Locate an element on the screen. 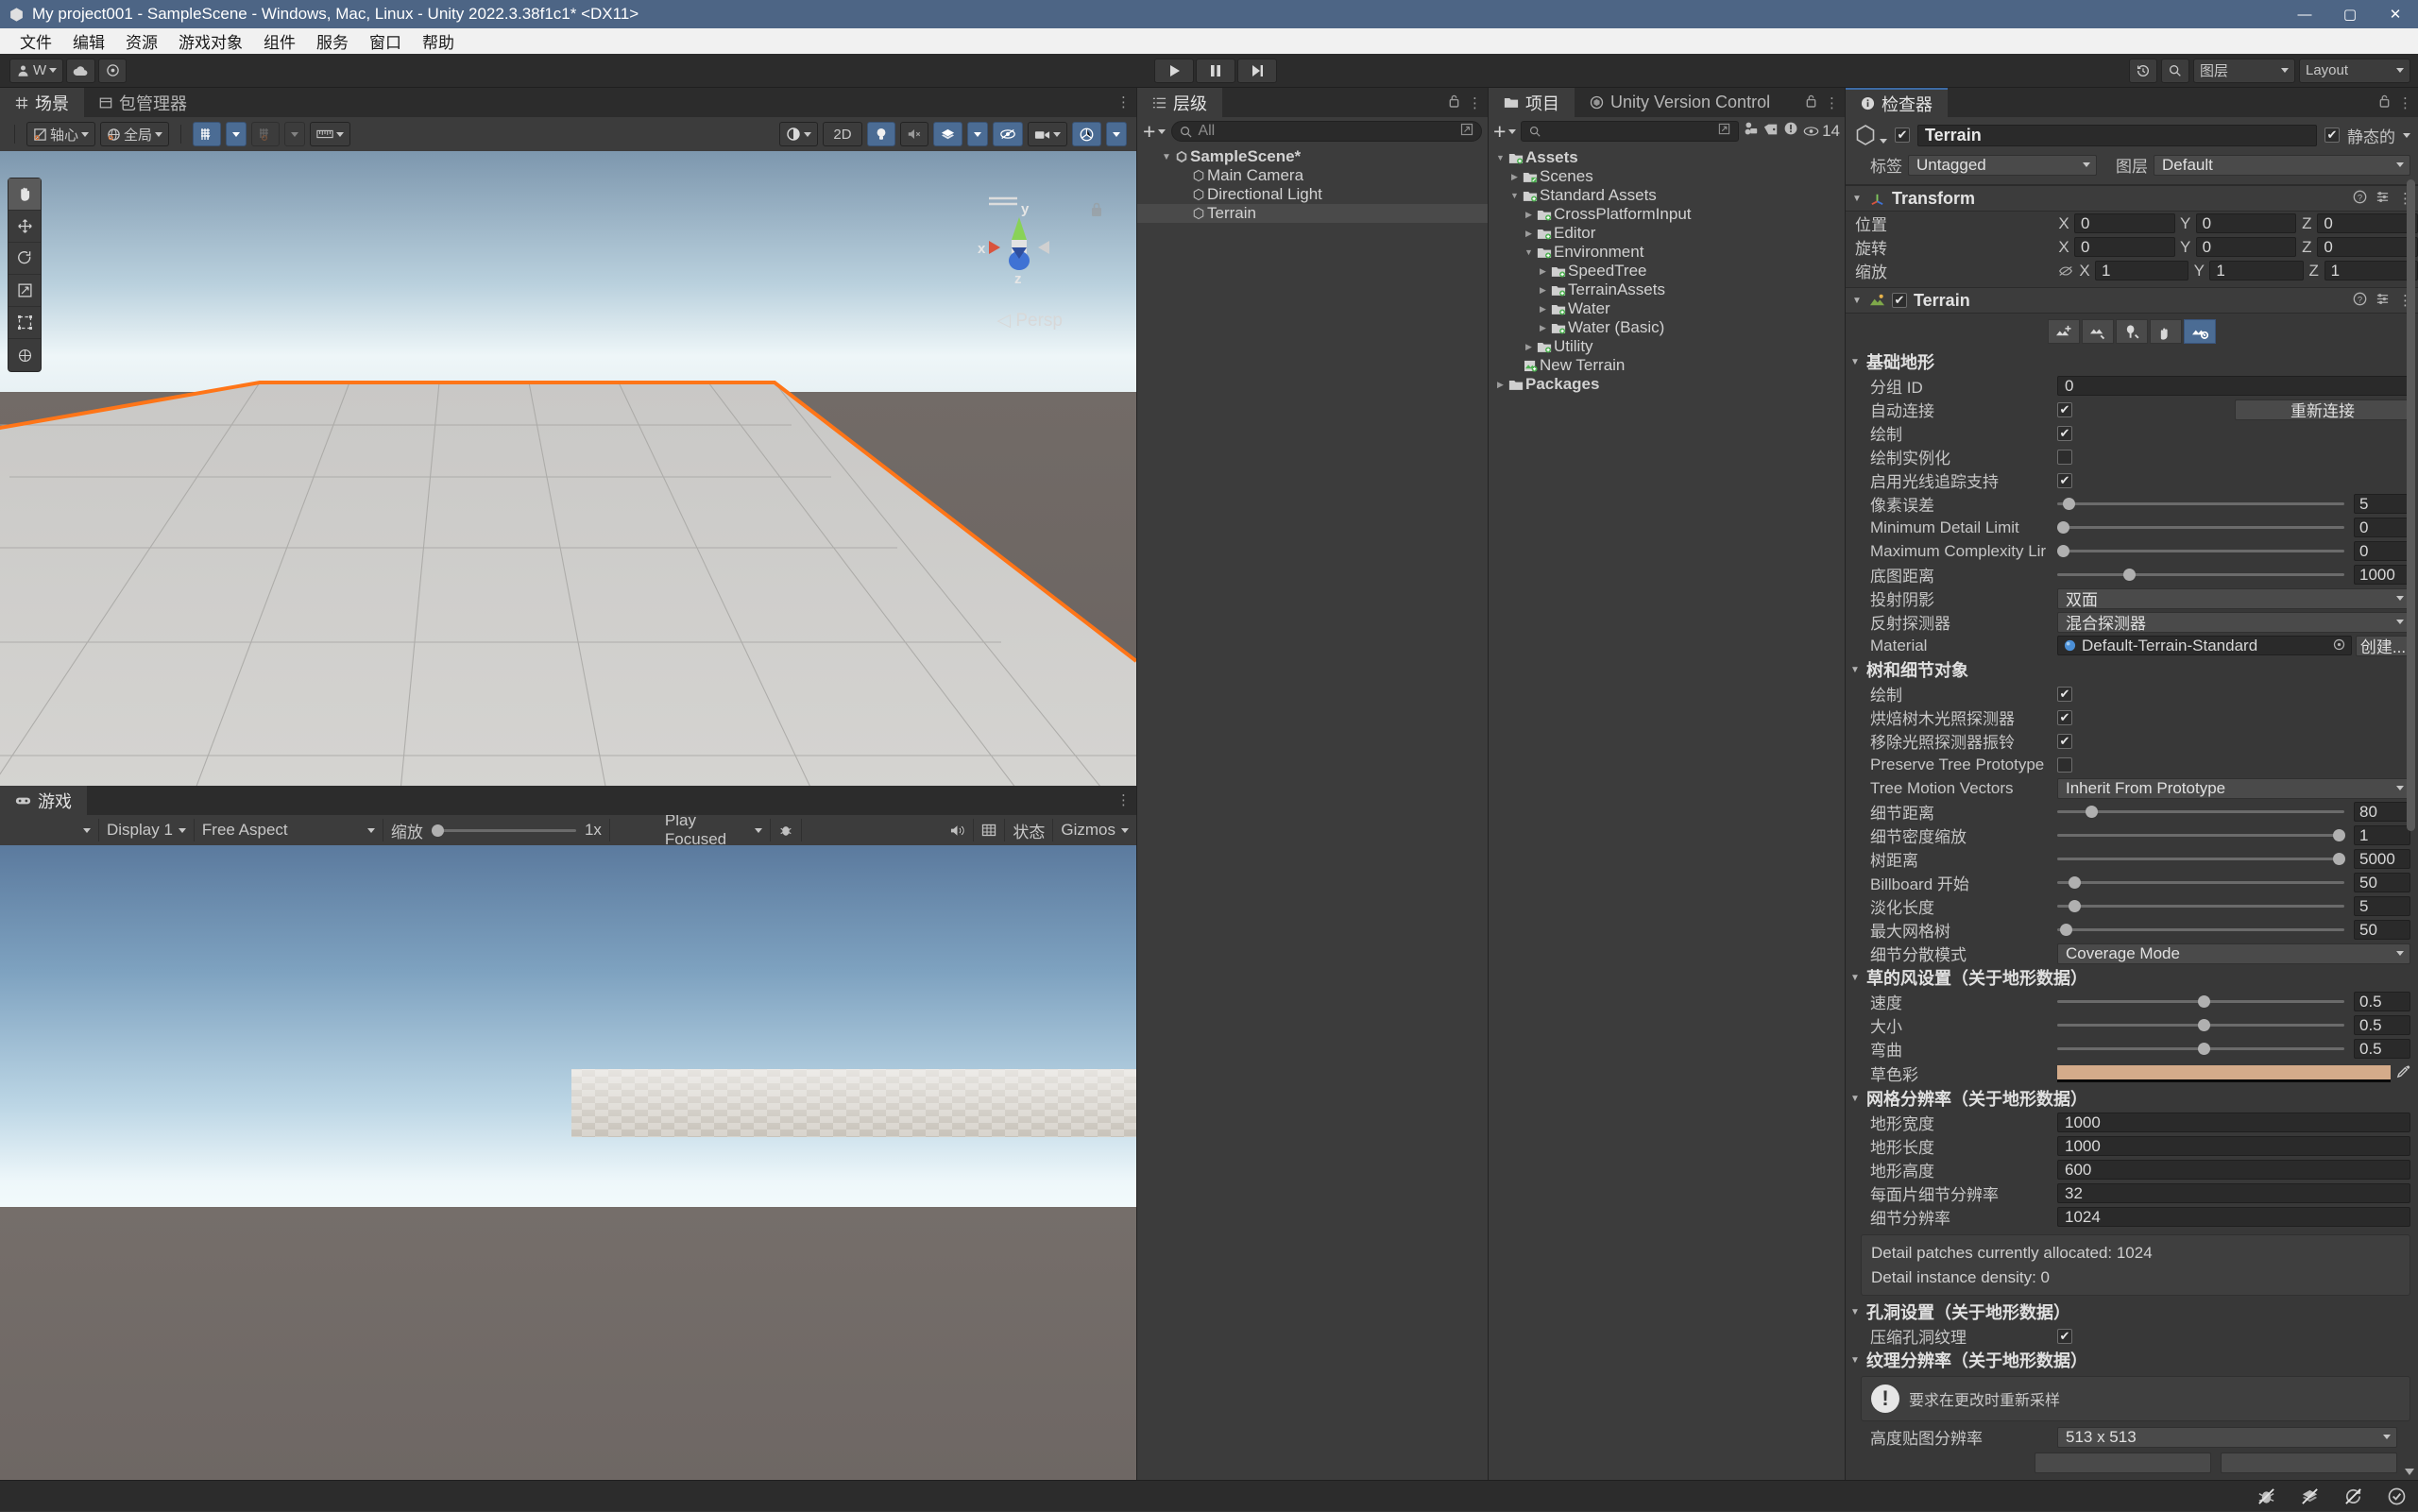 This screenshot has height=1512, width=2418. position-x-input: 0 is located at coordinates (2125, 223).